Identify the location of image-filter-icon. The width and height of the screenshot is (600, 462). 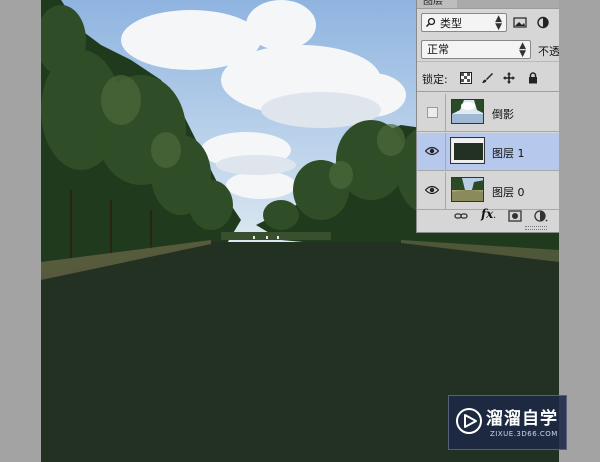
(520, 22).